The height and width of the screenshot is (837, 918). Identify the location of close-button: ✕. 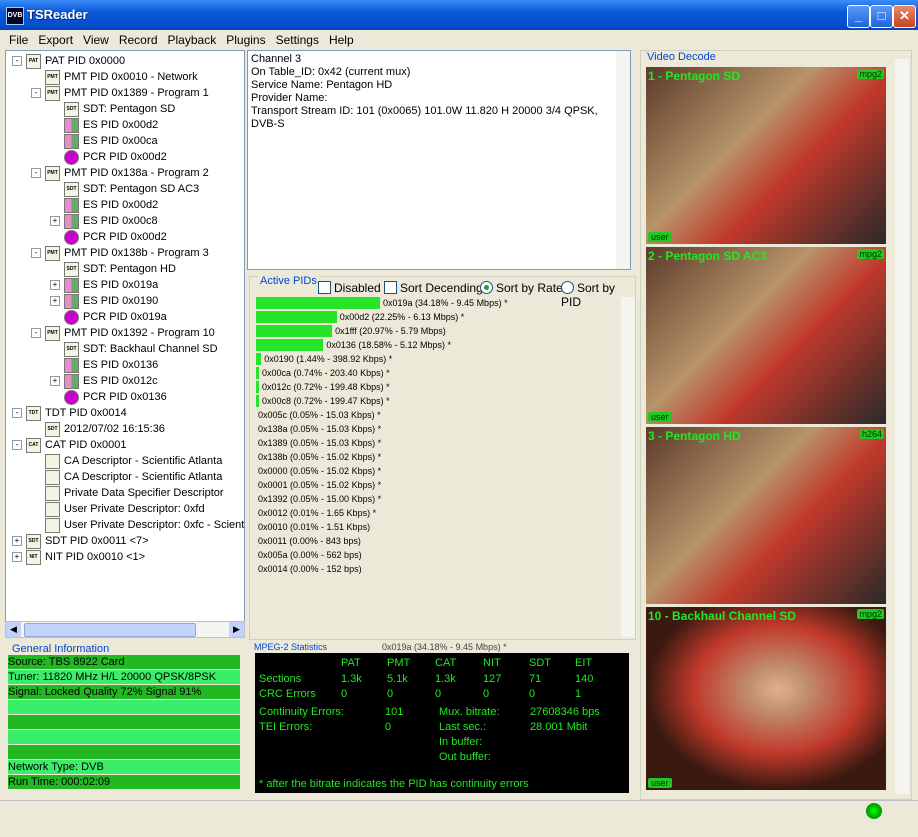
(904, 16).